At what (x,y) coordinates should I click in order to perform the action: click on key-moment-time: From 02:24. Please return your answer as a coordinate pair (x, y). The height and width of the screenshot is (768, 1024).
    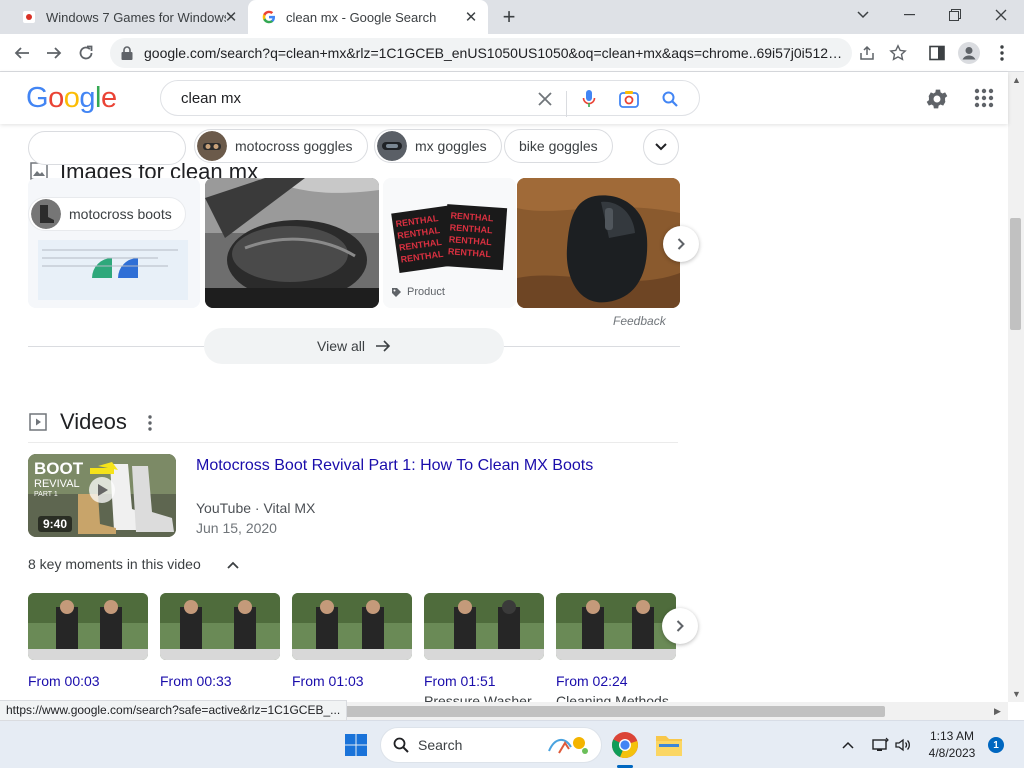
    Looking at the image, I should click on (616, 681).